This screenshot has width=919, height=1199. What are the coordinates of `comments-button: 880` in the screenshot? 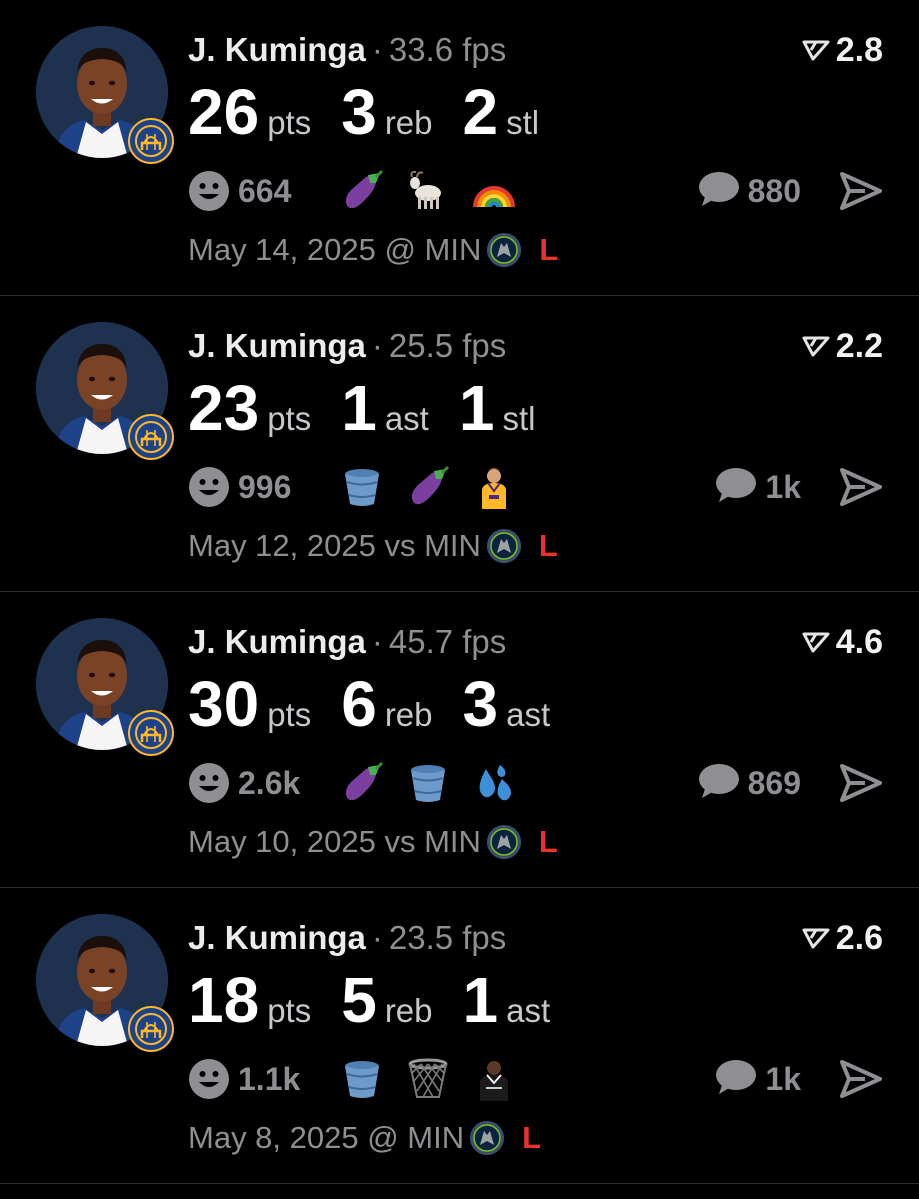 It's located at (748, 191).